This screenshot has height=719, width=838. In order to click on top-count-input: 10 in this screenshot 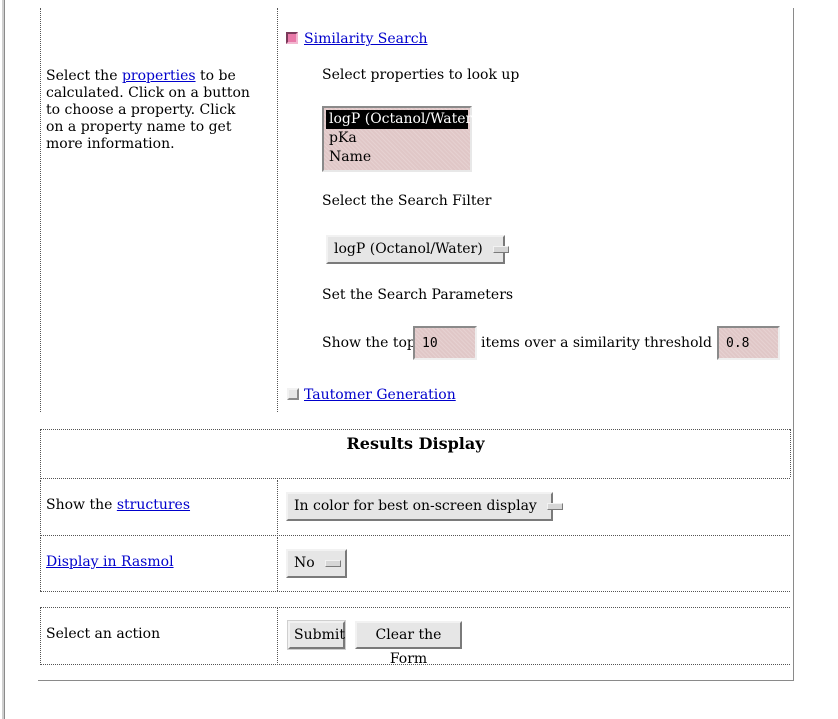, I will do `click(445, 343)`.